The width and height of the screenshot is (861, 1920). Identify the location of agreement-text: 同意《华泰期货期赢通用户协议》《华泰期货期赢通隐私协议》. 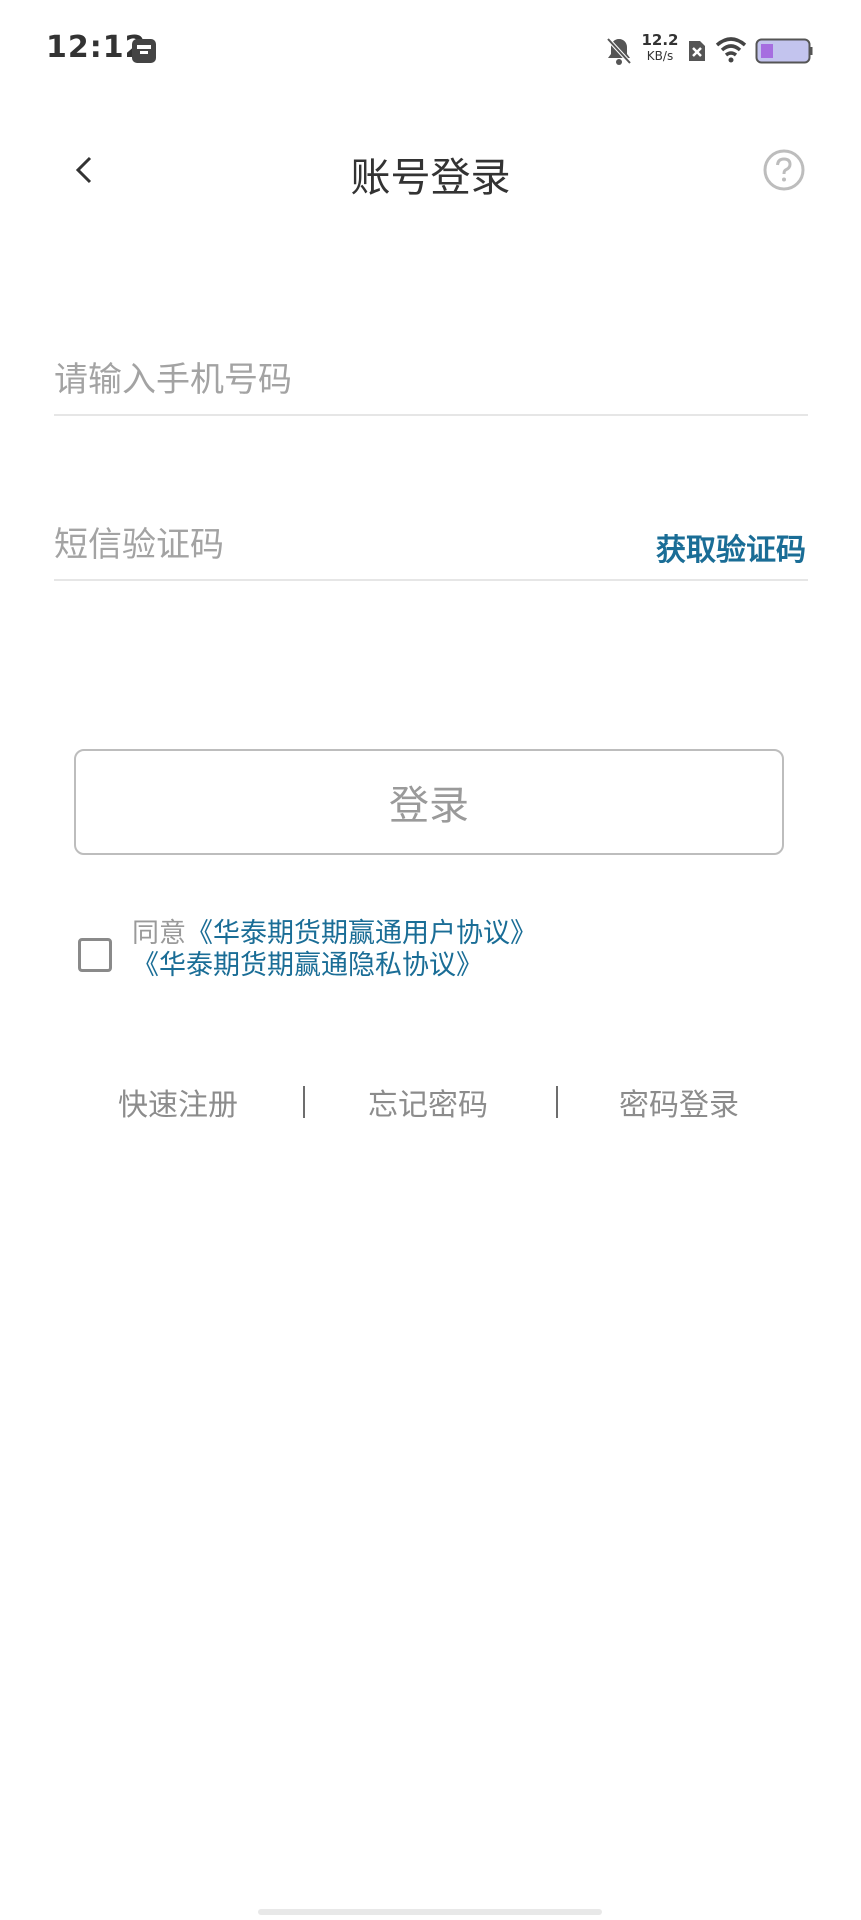
(496, 950).